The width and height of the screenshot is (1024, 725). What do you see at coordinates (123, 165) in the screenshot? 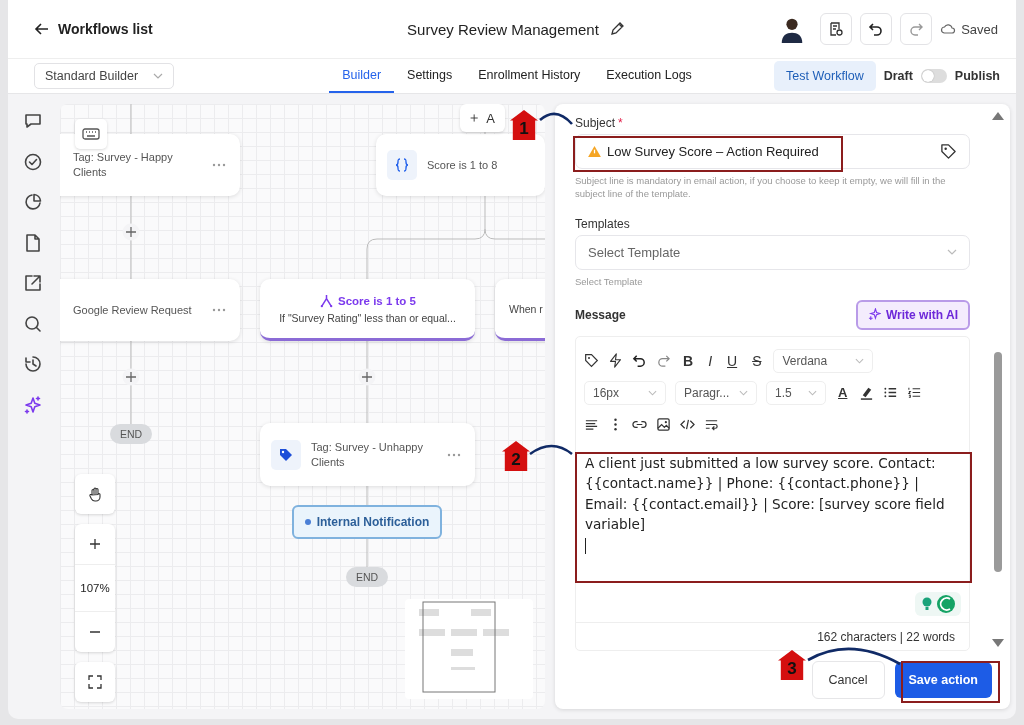
I see `node-label: Tag: Survey - Happy Clients` at bounding box center [123, 165].